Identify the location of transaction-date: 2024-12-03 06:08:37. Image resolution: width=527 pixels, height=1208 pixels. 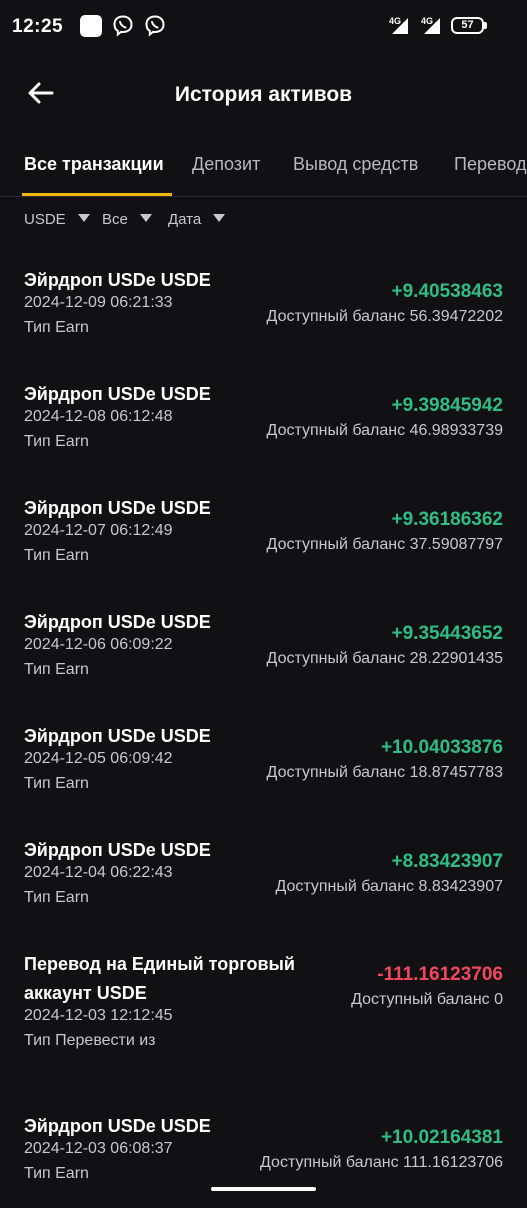
(98, 1148).